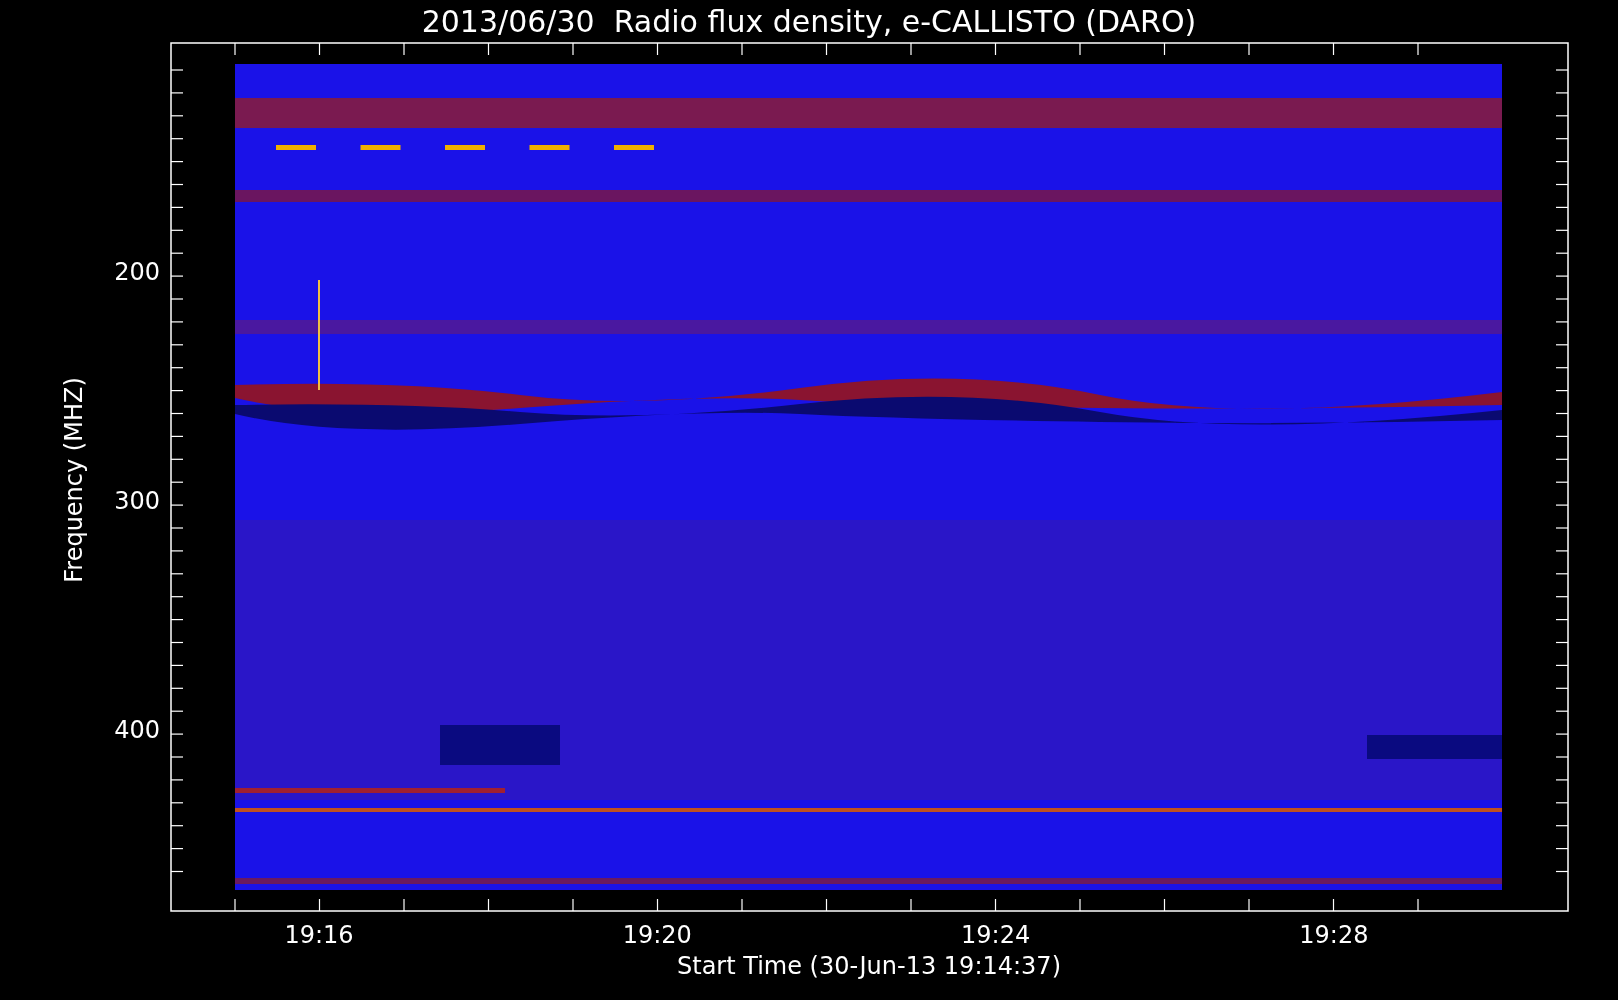 The image size is (1618, 1000). Describe the element at coordinates (809, 21) in the screenshot. I see `chart-title: 2013/06/30 Radio flux density, e-CALLISTO (DARO)` at that location.